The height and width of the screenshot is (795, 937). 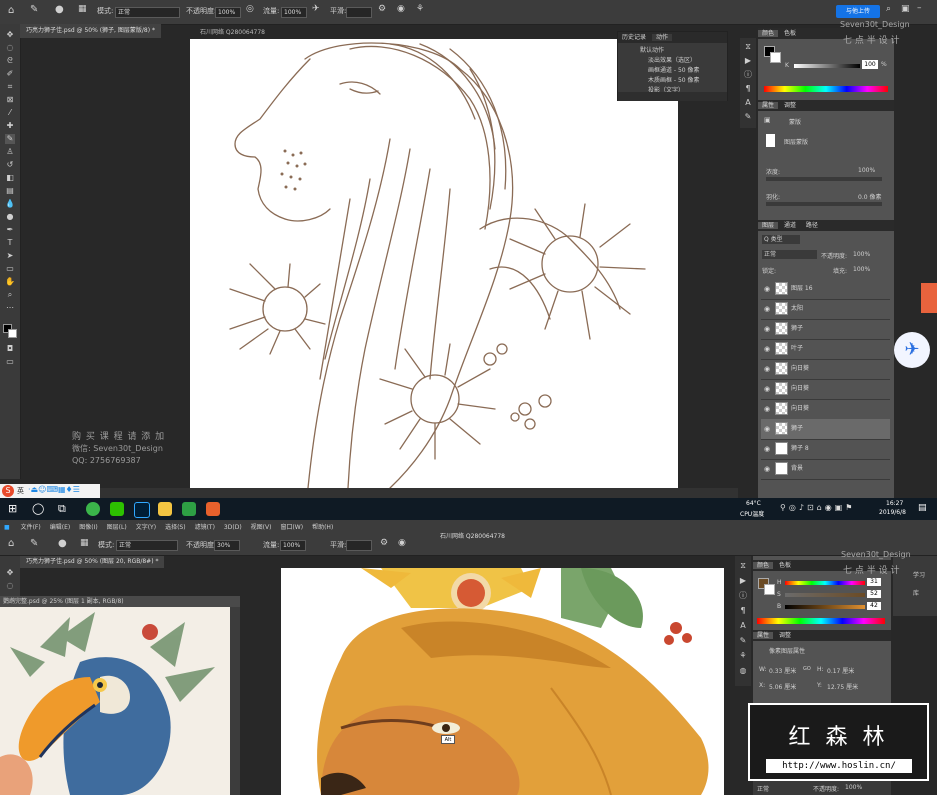 I want to click on clock-time: 16:27, so click(x=894, y=503).